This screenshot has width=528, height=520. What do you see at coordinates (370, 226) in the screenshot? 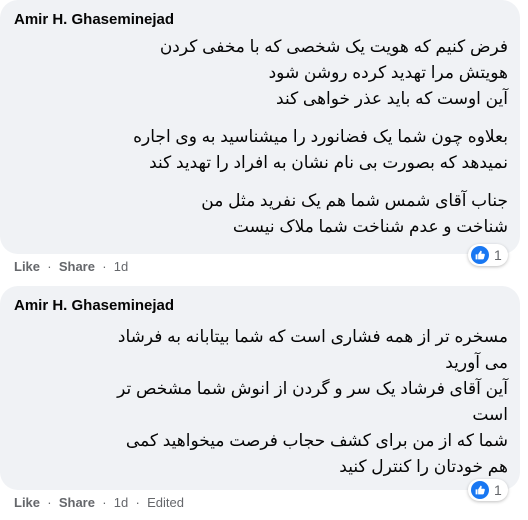
I see `comment-line: شناخت و عدم شناخت شما ملاک نیست` at bounding box center [370, 226].